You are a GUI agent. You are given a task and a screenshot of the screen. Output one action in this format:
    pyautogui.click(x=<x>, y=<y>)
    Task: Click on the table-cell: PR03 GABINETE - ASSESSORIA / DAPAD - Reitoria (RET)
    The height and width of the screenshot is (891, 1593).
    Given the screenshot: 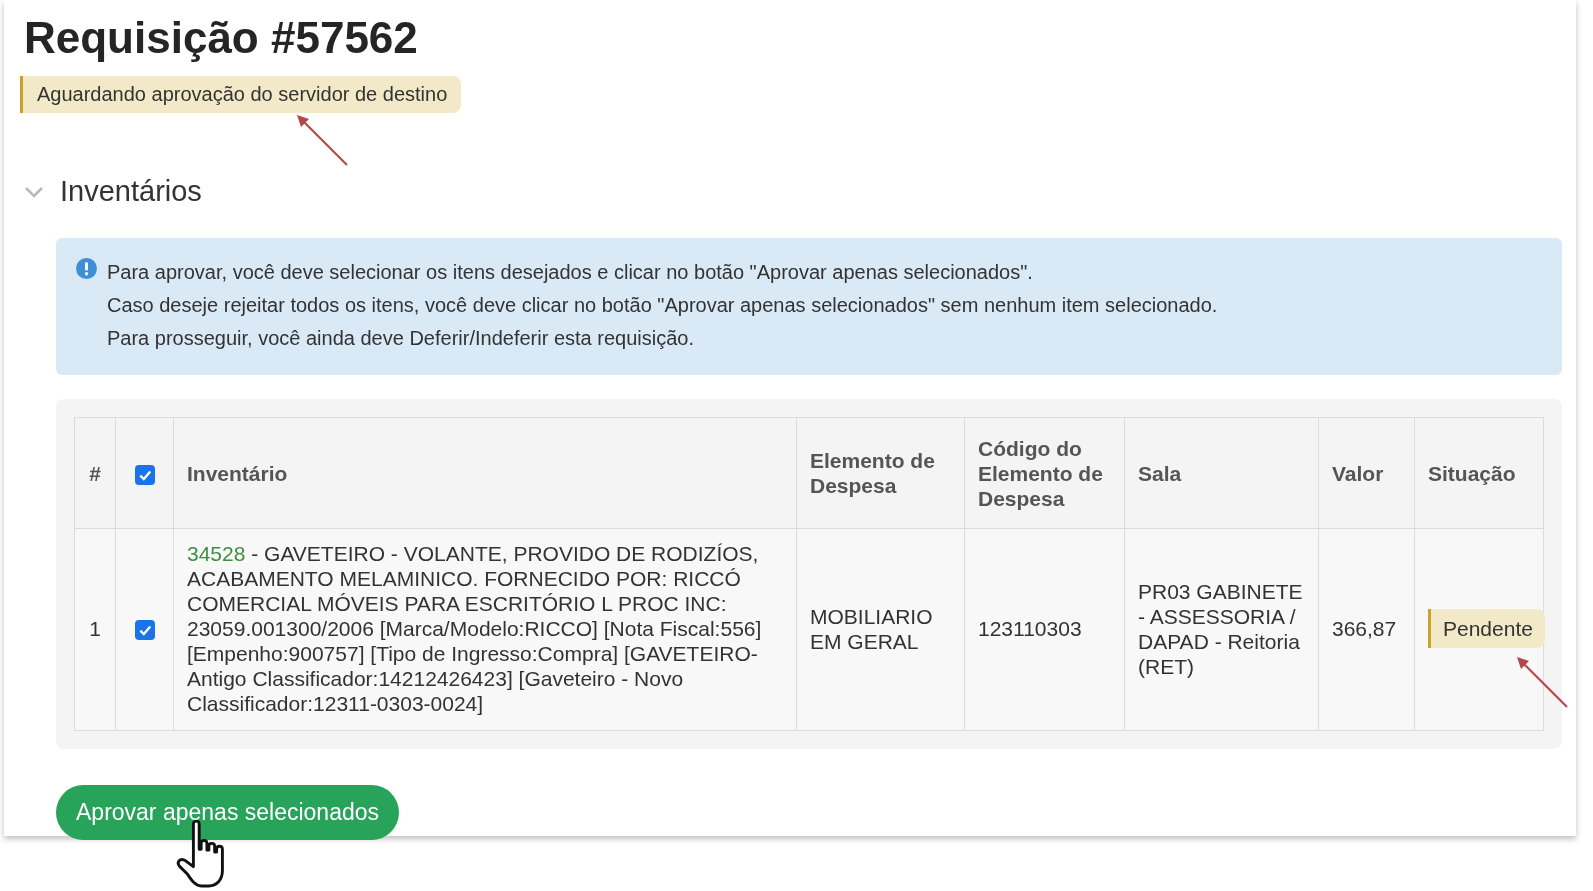 What is the action you would take?
    pyautogui.click(x=1221, y=629)
    